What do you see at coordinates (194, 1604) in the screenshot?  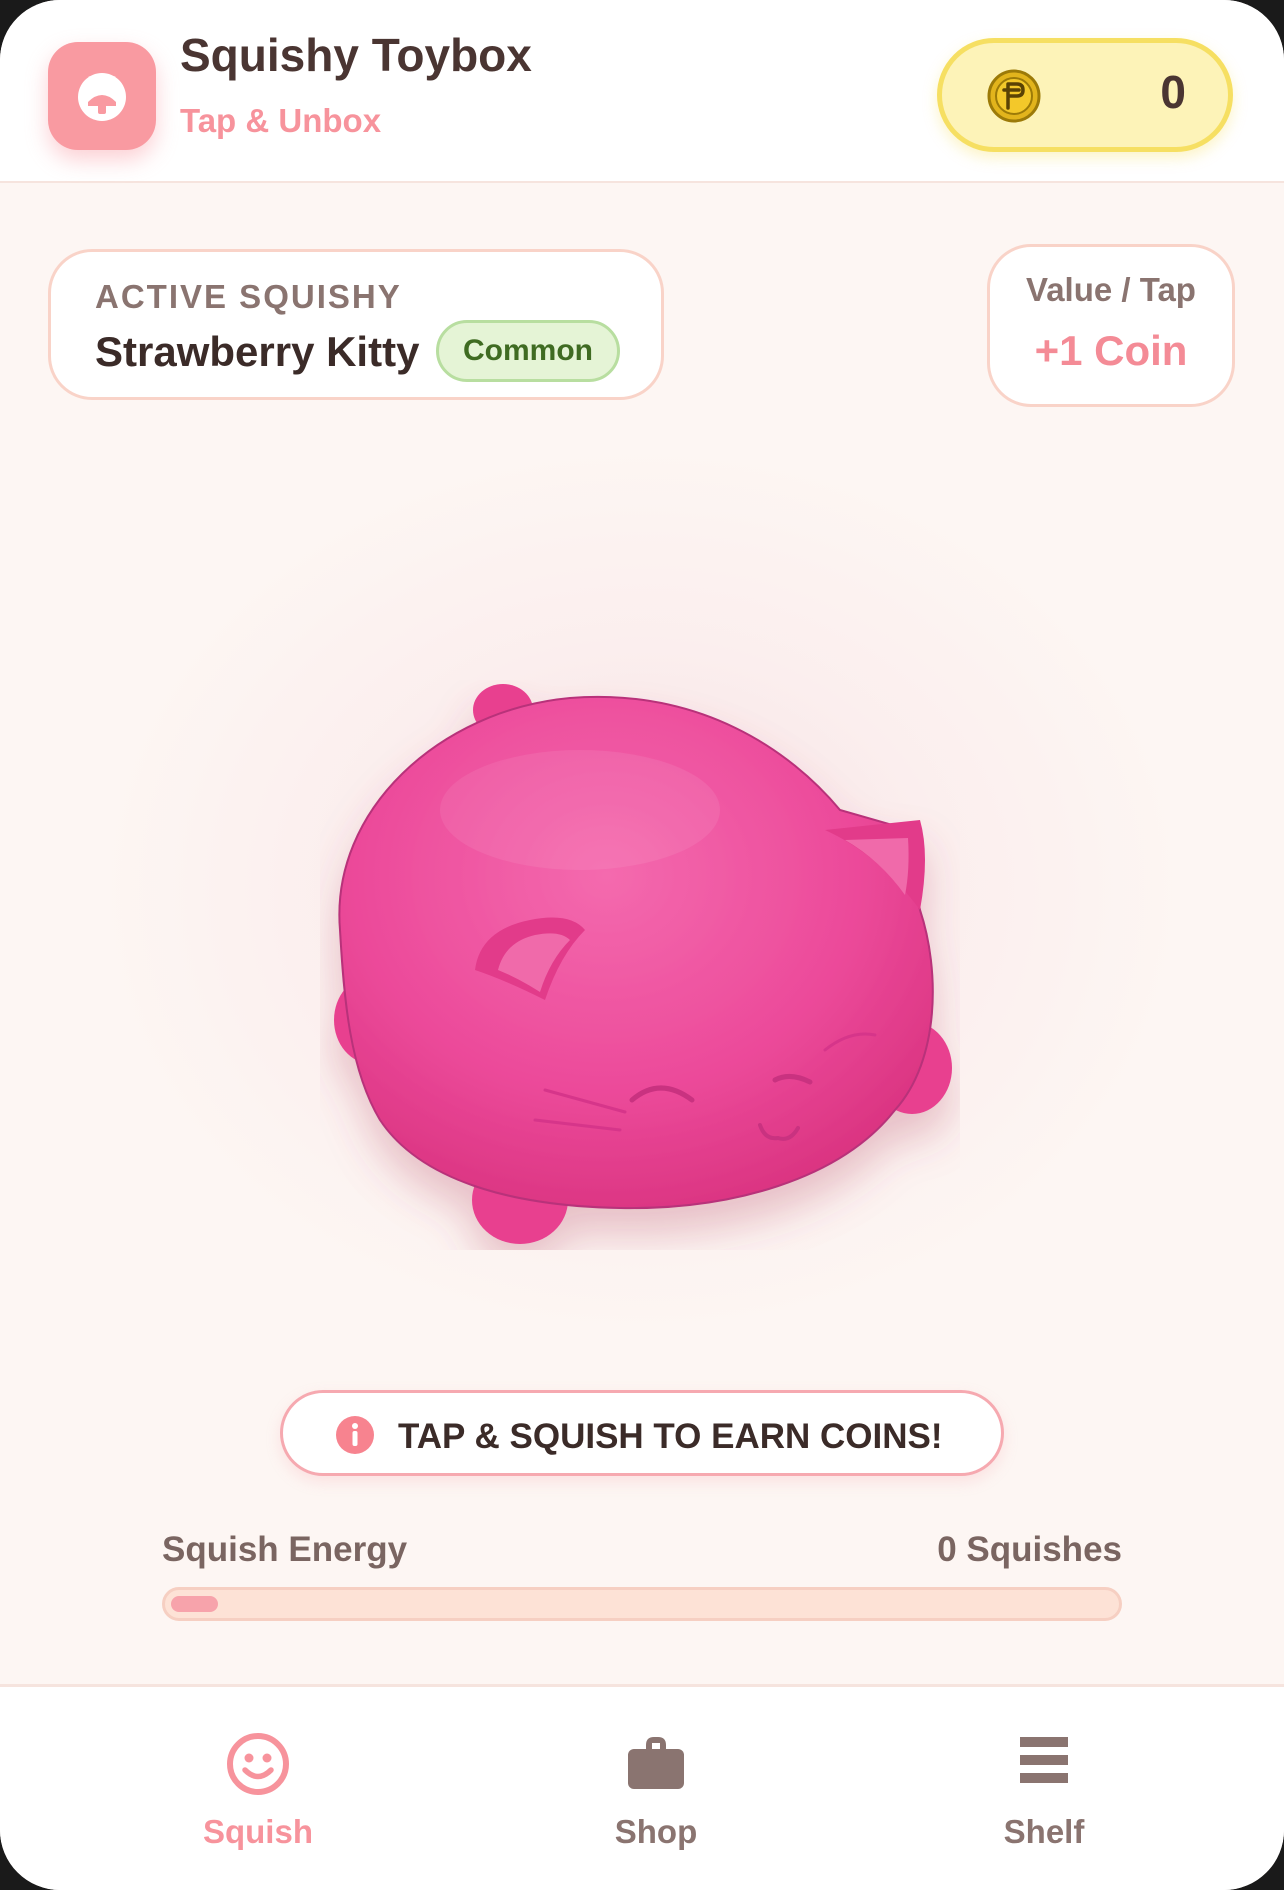 I see `energy-bar-fill` at bounding box center [194, 1604].